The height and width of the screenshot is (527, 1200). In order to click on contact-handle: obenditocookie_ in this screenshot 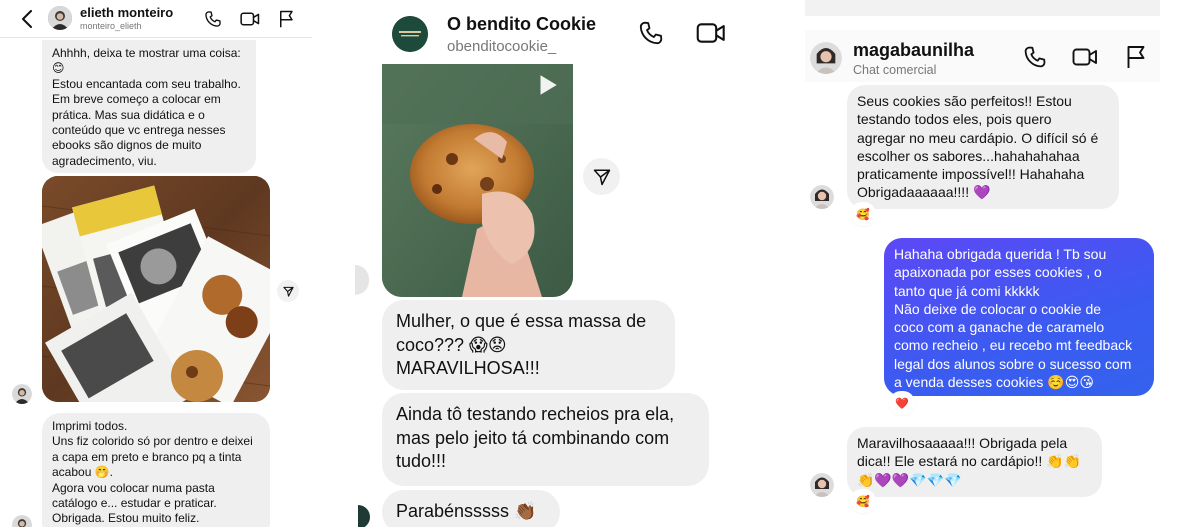, I will do `click(502, 46)`.